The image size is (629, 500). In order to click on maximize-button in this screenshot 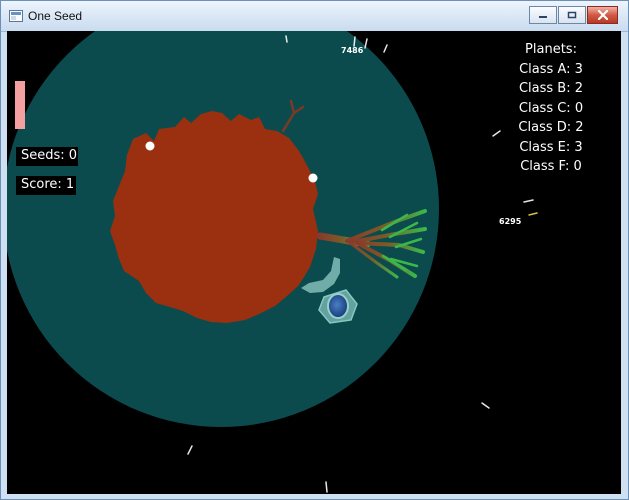, I will do `click(572, 15)`.